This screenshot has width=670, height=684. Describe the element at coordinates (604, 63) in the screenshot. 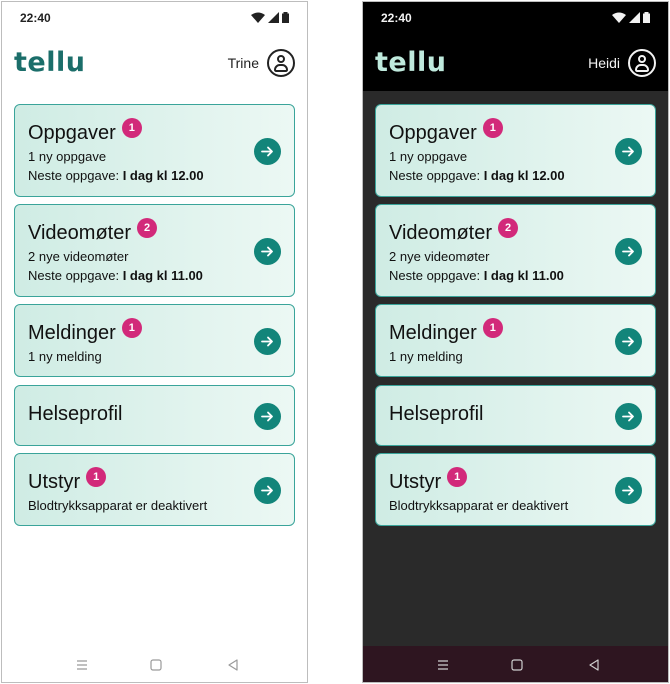

I see `user-name: Heidi` at that location.